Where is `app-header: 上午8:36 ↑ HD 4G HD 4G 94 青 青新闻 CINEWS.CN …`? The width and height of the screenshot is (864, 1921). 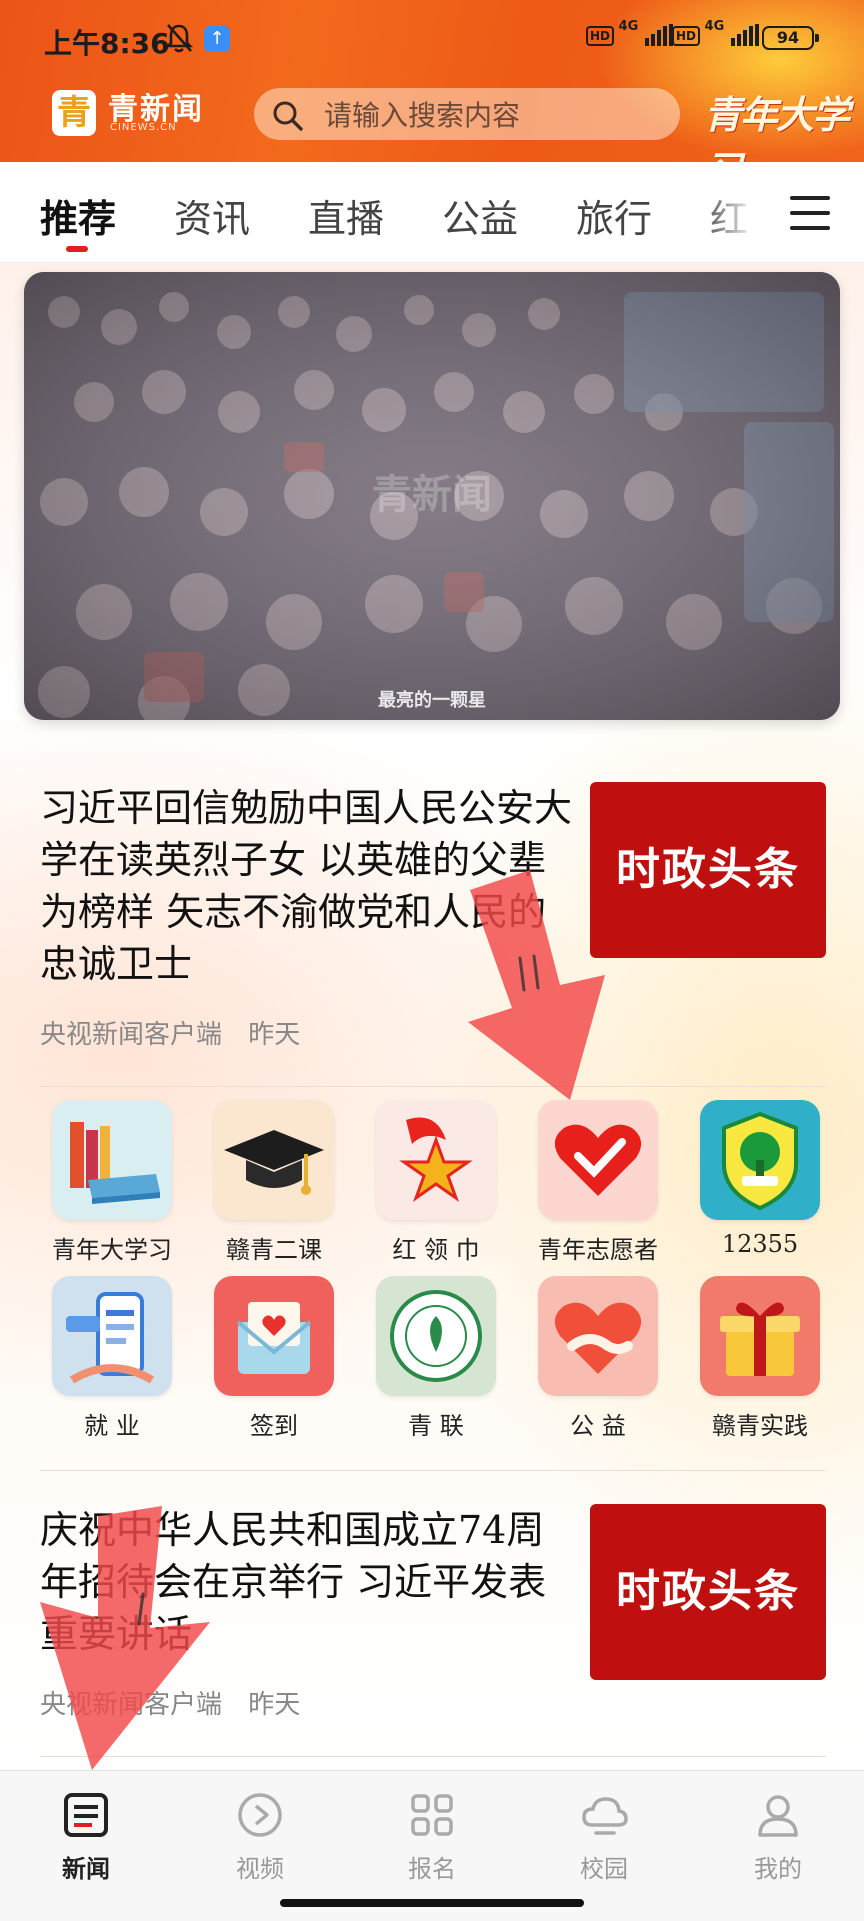 app-header: 上午8:36 ↑ HD 4G HD 4G 94 青 青新闻 CINEWS.CN … is located at coordinates (432, 96).